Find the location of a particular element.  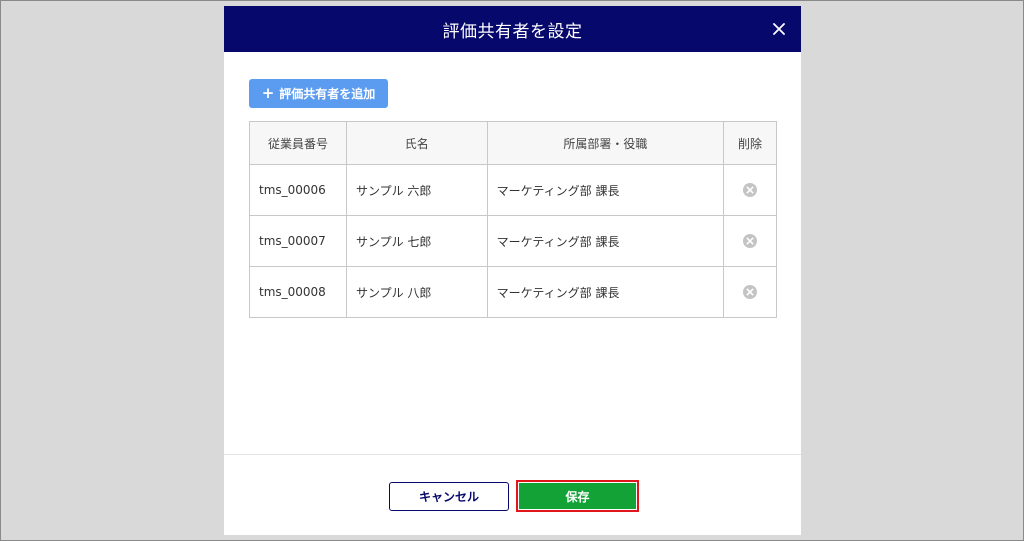

table-row: tms_00007 サンプル 七郎 マーケティング部 課長 is located at coordinates (513, 241).